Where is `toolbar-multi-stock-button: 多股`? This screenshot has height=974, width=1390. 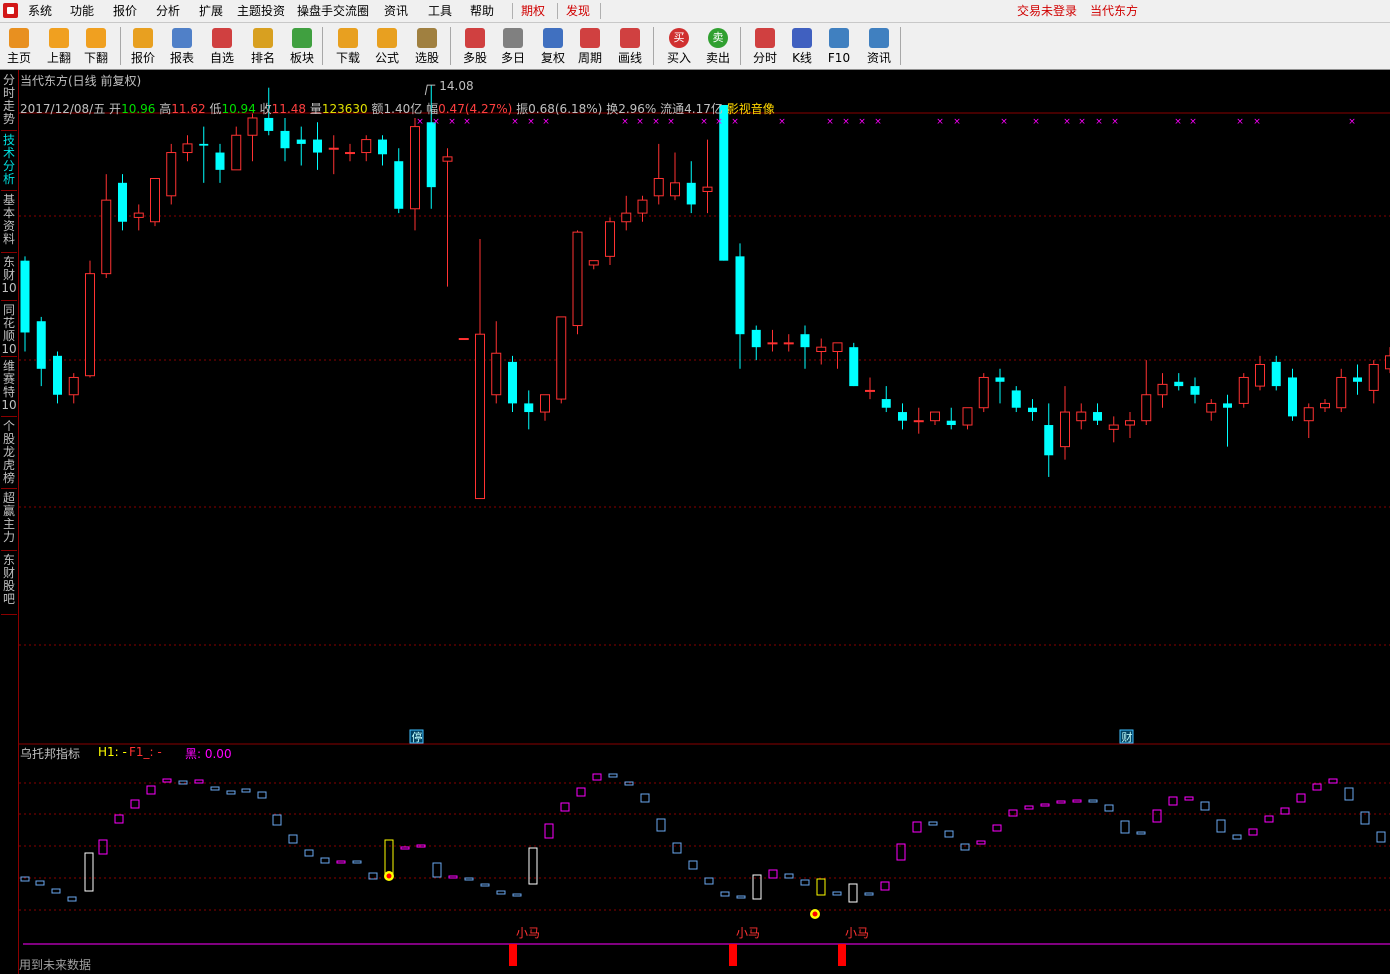
toolbar-multi-stock-button: 多股 is located at coordinates (475, 46).